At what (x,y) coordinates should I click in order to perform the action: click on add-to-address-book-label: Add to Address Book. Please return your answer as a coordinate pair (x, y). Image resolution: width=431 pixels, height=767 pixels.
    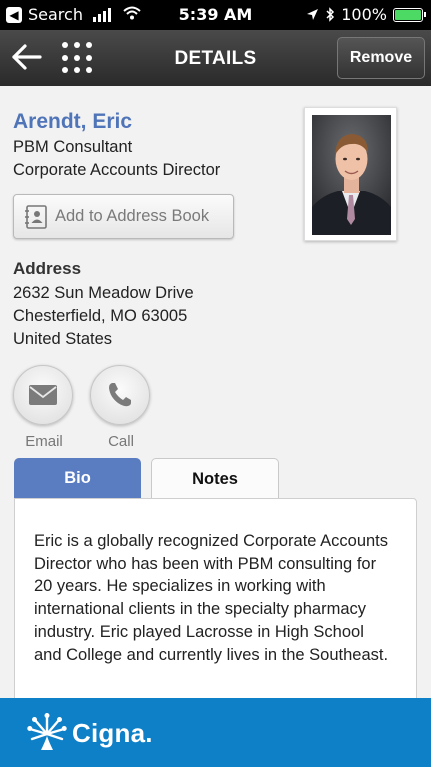
    Looking at the image, I should click on (132, 216).